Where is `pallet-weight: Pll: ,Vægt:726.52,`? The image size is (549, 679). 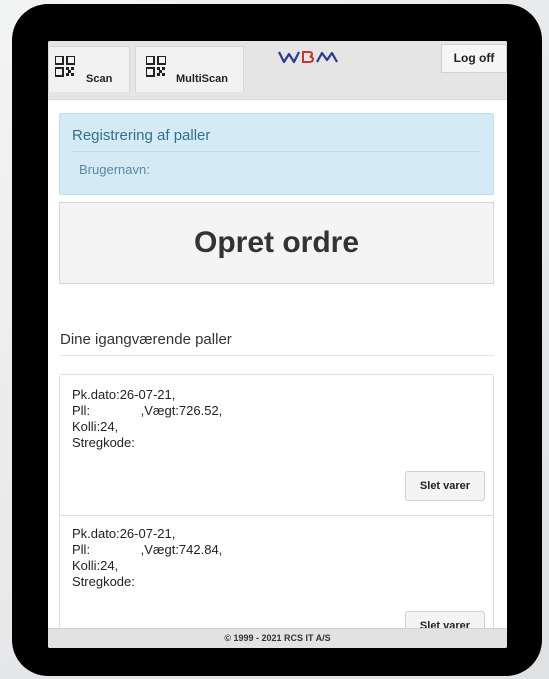 pallet-weight: Pll: ,Vægt:726.52, is located at coordinates (147, 410).